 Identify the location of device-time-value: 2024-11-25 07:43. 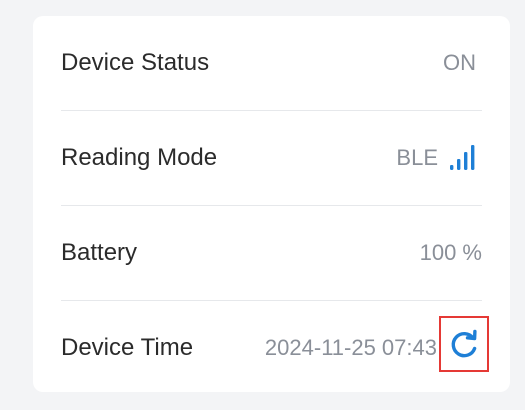
(350, 347).